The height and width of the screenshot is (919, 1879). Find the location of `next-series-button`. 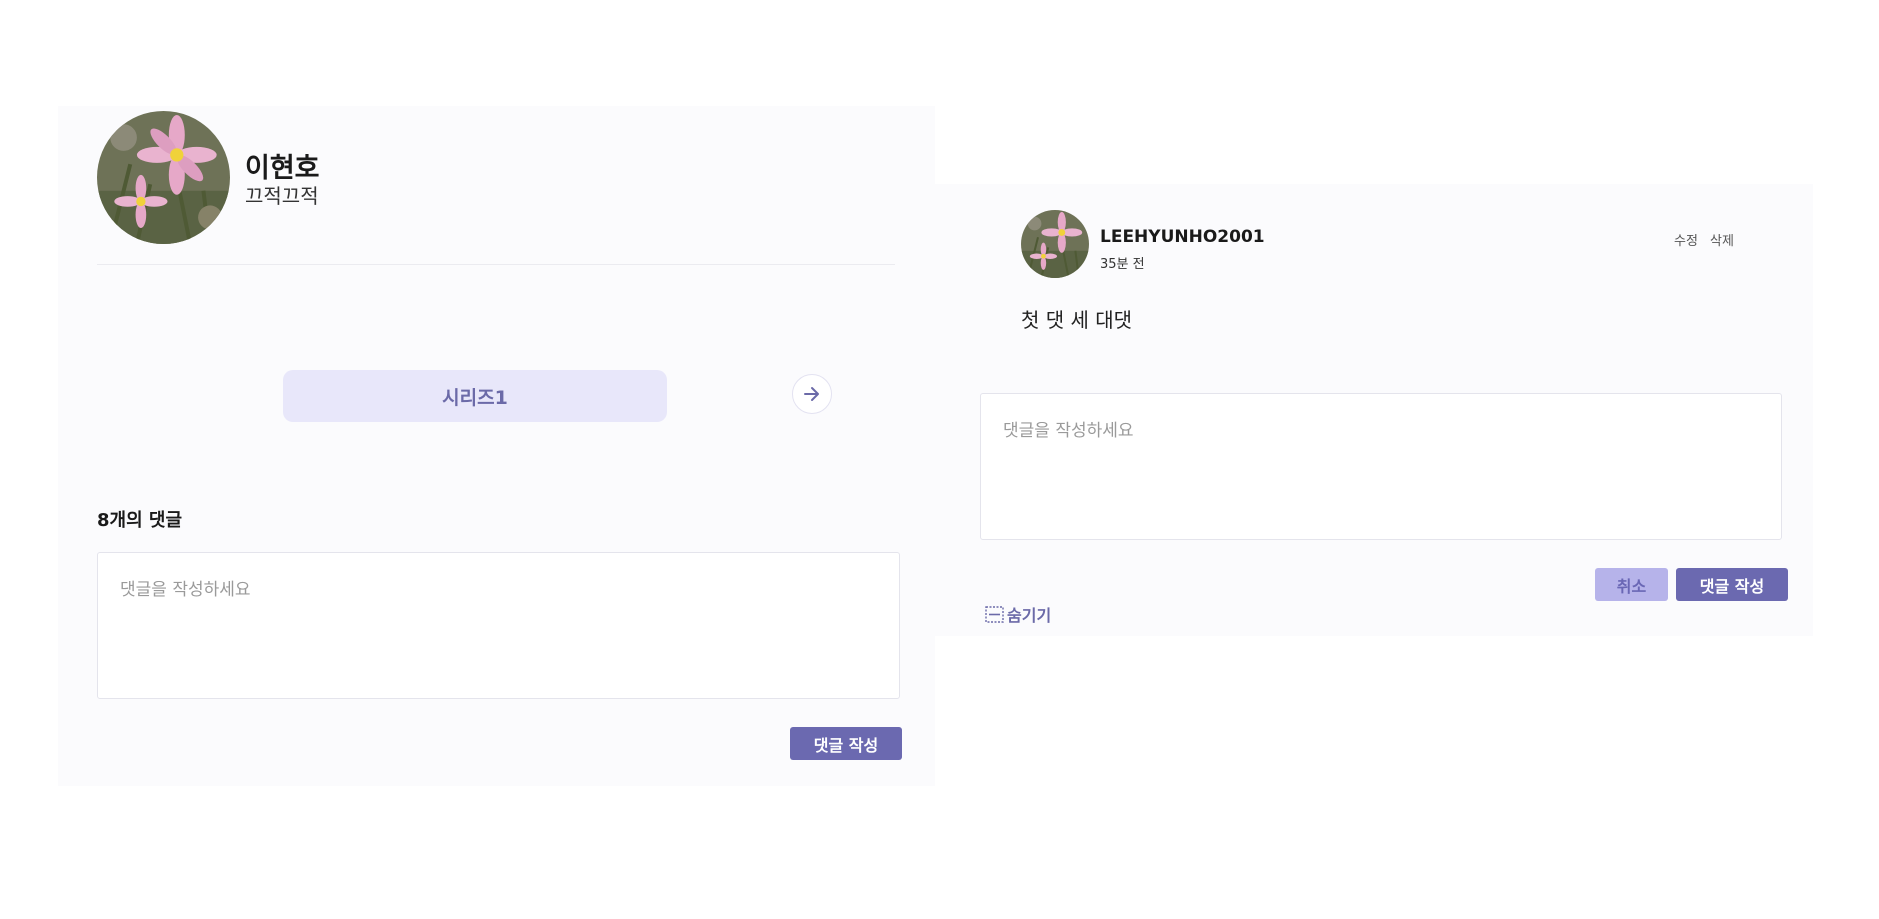

next-series-button is located at coordinates (812, 394).